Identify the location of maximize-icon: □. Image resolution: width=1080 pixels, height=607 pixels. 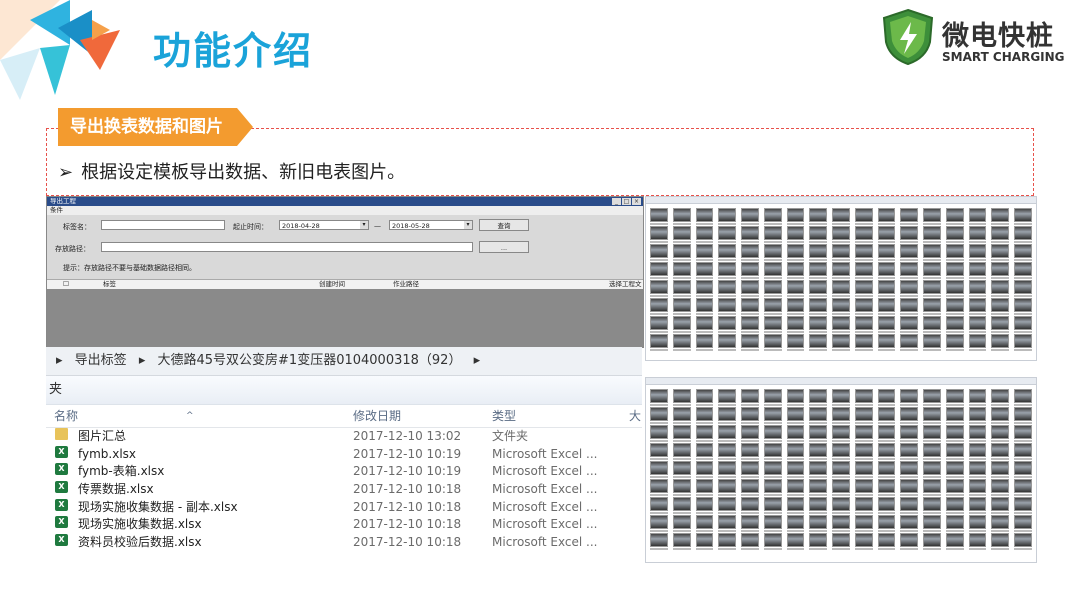
(626, 201).